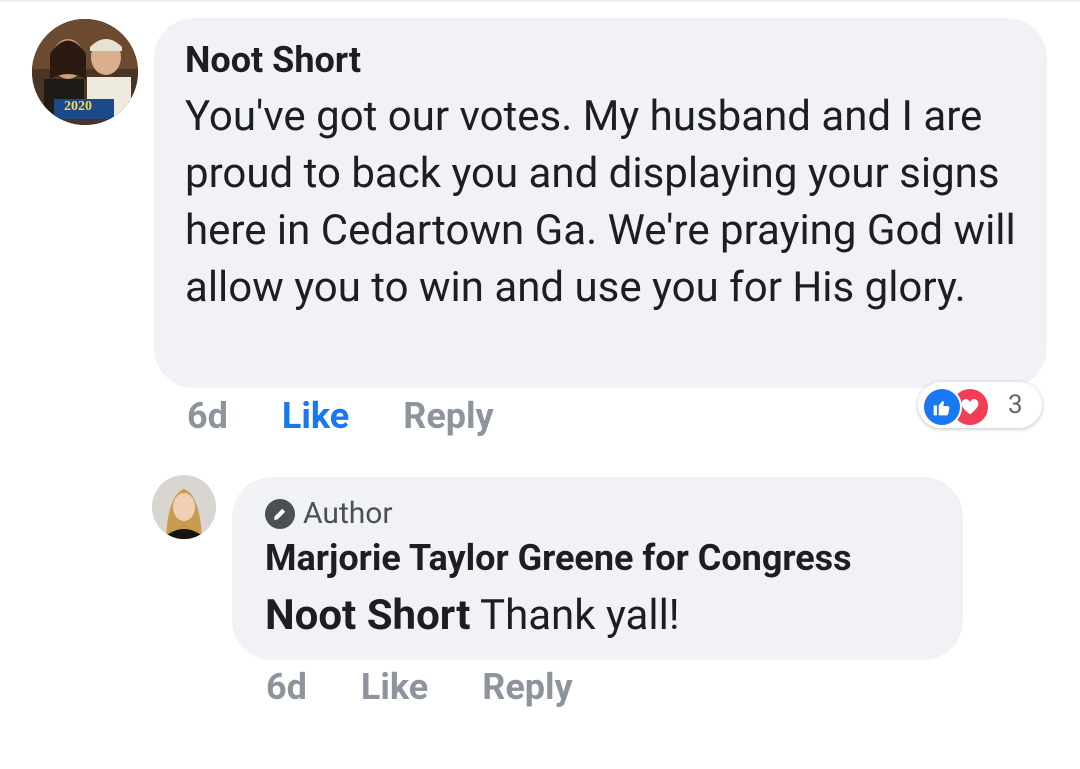  I want to click on reply-like-button: Like, so click(394, 687).